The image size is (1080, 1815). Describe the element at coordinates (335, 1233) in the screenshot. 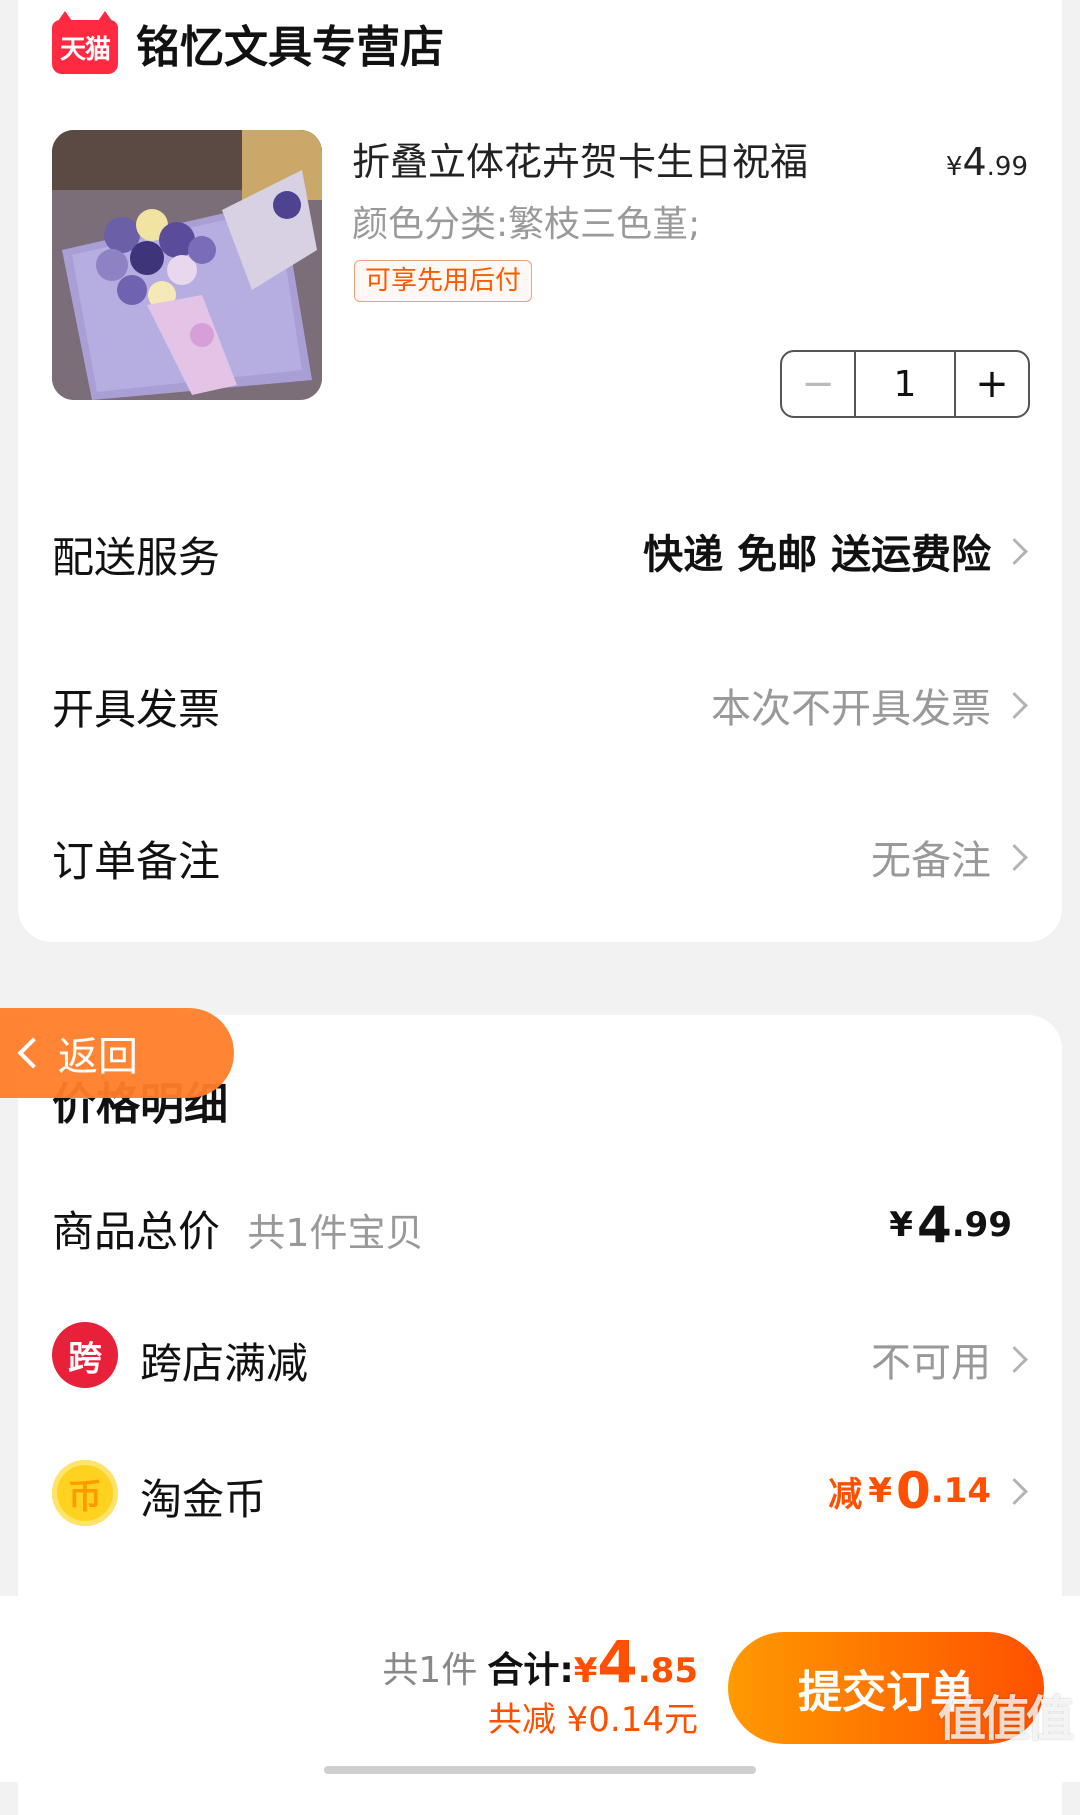

I see `goods-count: 共1件宝贝` at that location.